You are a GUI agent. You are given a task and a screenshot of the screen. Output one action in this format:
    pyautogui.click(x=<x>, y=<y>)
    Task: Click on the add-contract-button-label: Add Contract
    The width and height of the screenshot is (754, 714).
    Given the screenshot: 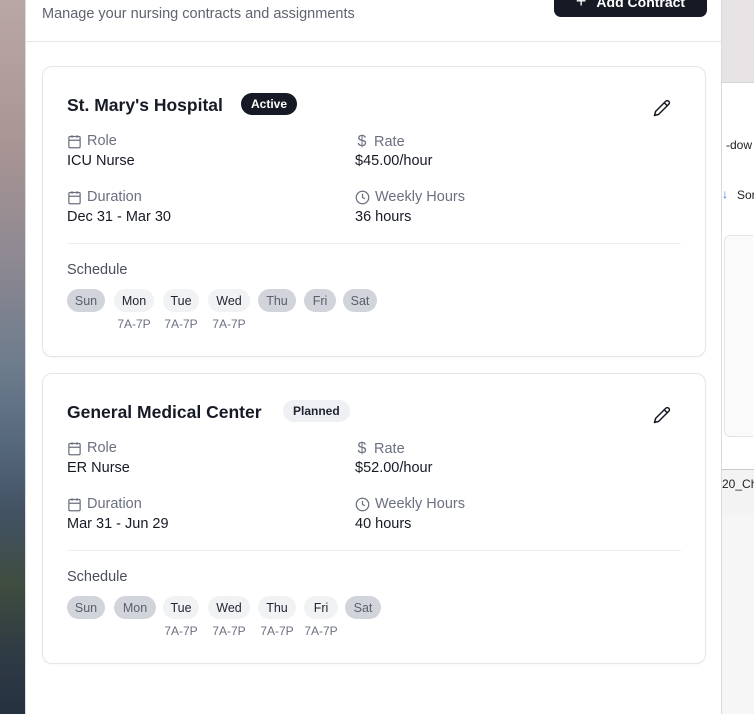 What is the action you would take?
    pyautogui.click(x=641, y=5)
    